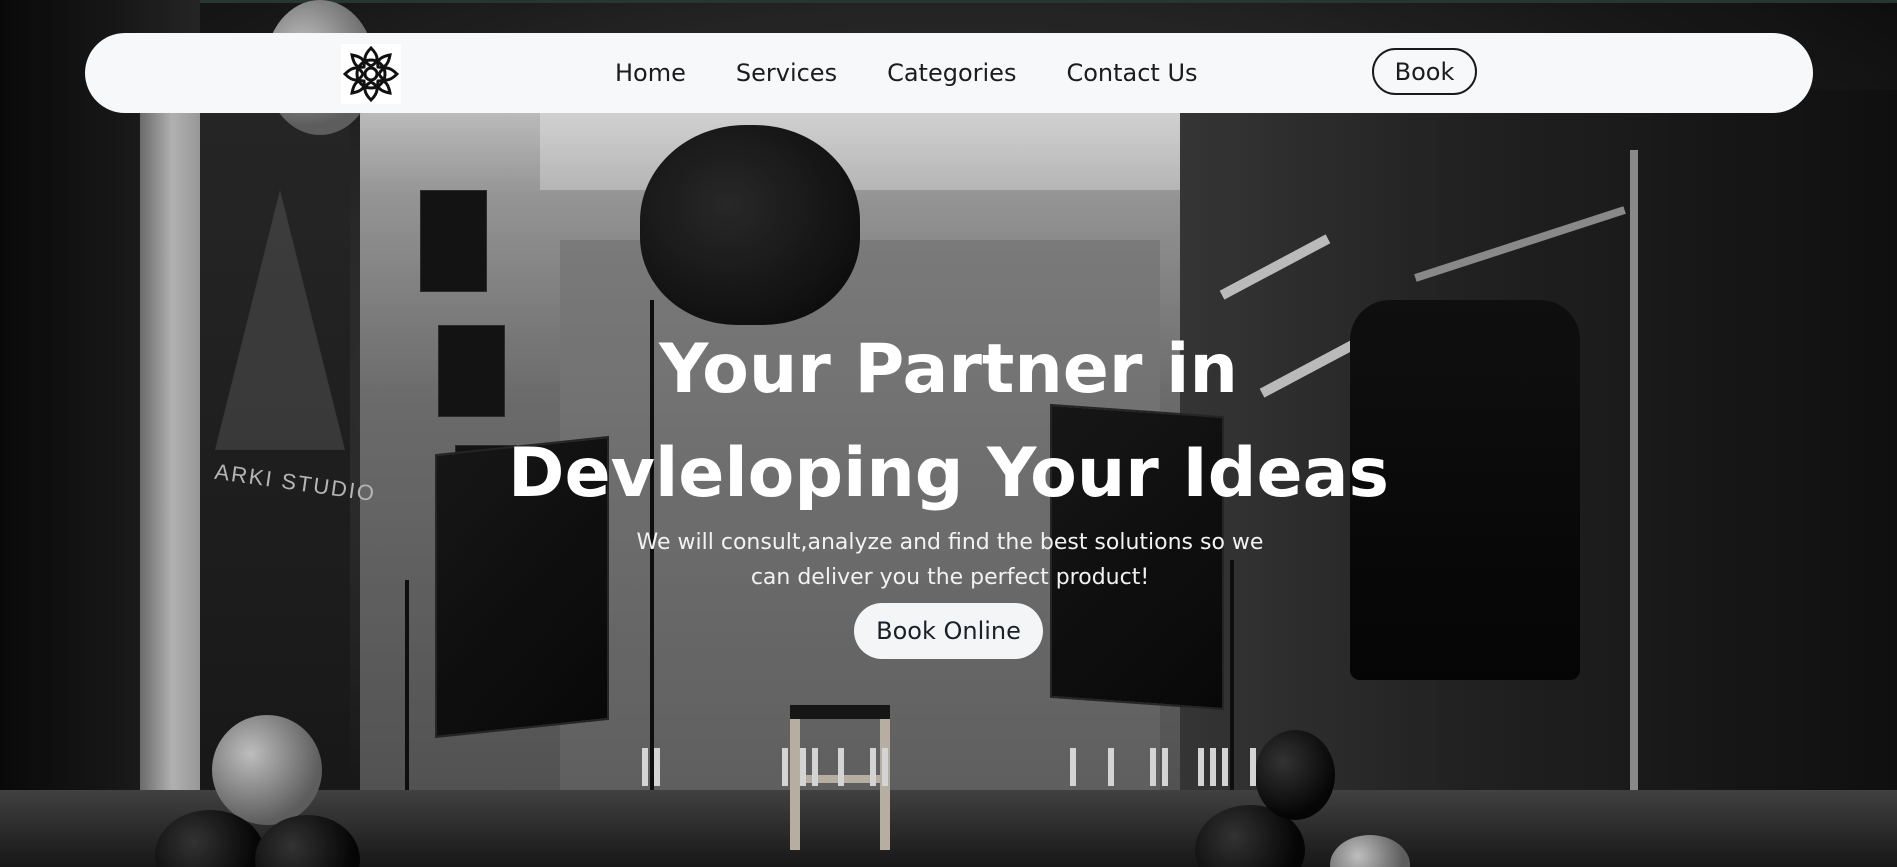  Describe the element at coordinates (786, 73) in the screenshot. I see `nav-link-services: Services` at that location.